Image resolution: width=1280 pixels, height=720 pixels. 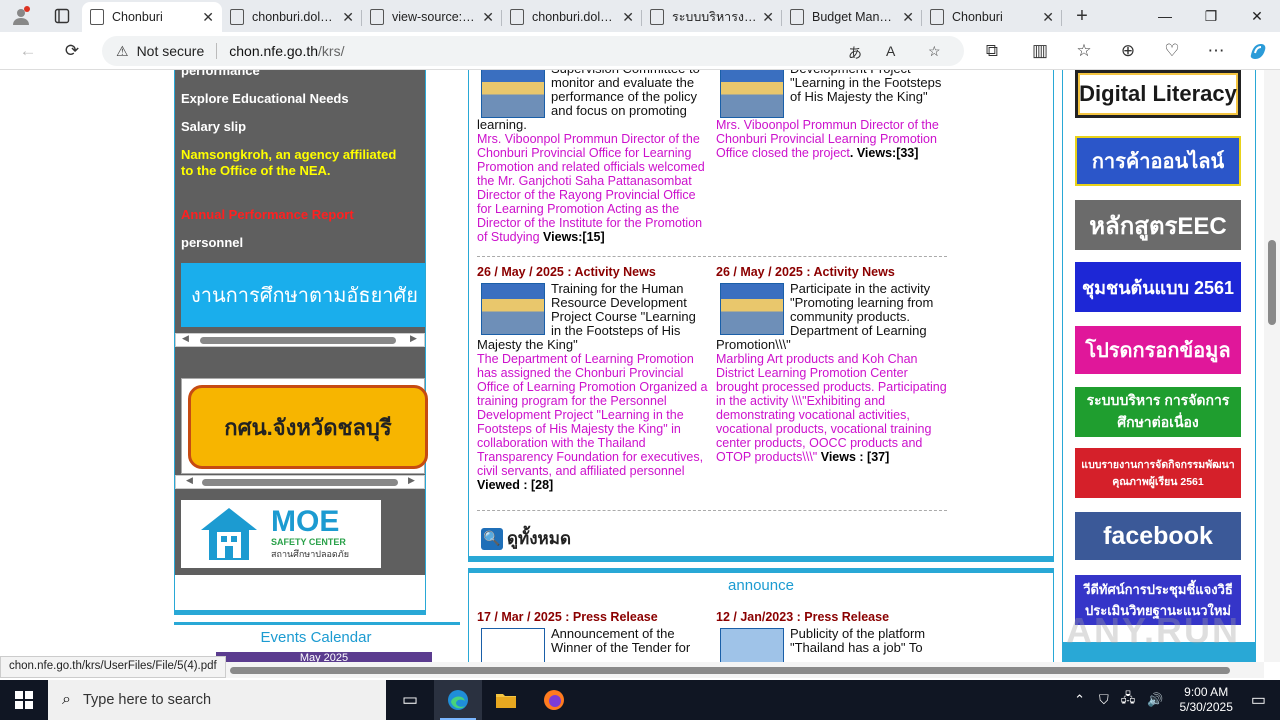 I want to click on informal-education-banner: งานการศึกษาตามอัธยาศัย, so click(x=303, y=295).